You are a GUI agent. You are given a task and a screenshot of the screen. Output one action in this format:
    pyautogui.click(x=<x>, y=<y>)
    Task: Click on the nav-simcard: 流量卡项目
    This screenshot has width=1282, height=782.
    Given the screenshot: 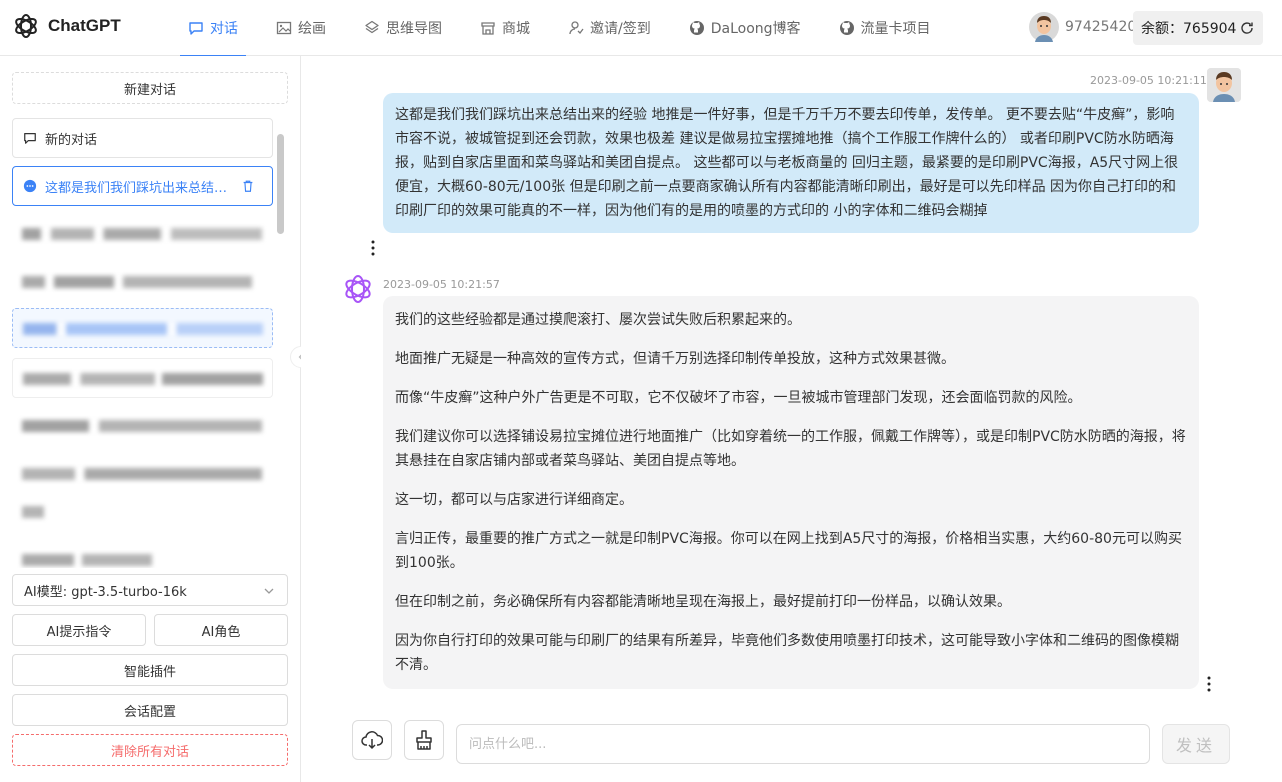 What is the action you would take?
    pyautogui.click(x=885, y=28)
    